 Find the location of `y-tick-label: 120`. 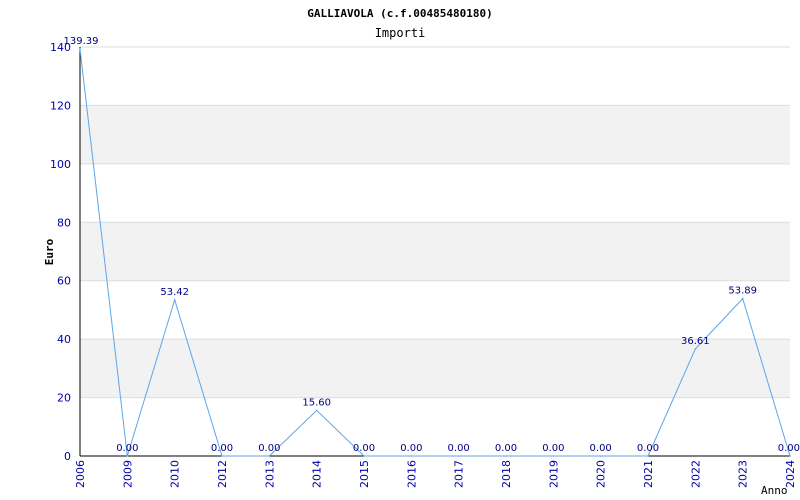

y-tick-label: 120 is located at coordinates (60, 105).